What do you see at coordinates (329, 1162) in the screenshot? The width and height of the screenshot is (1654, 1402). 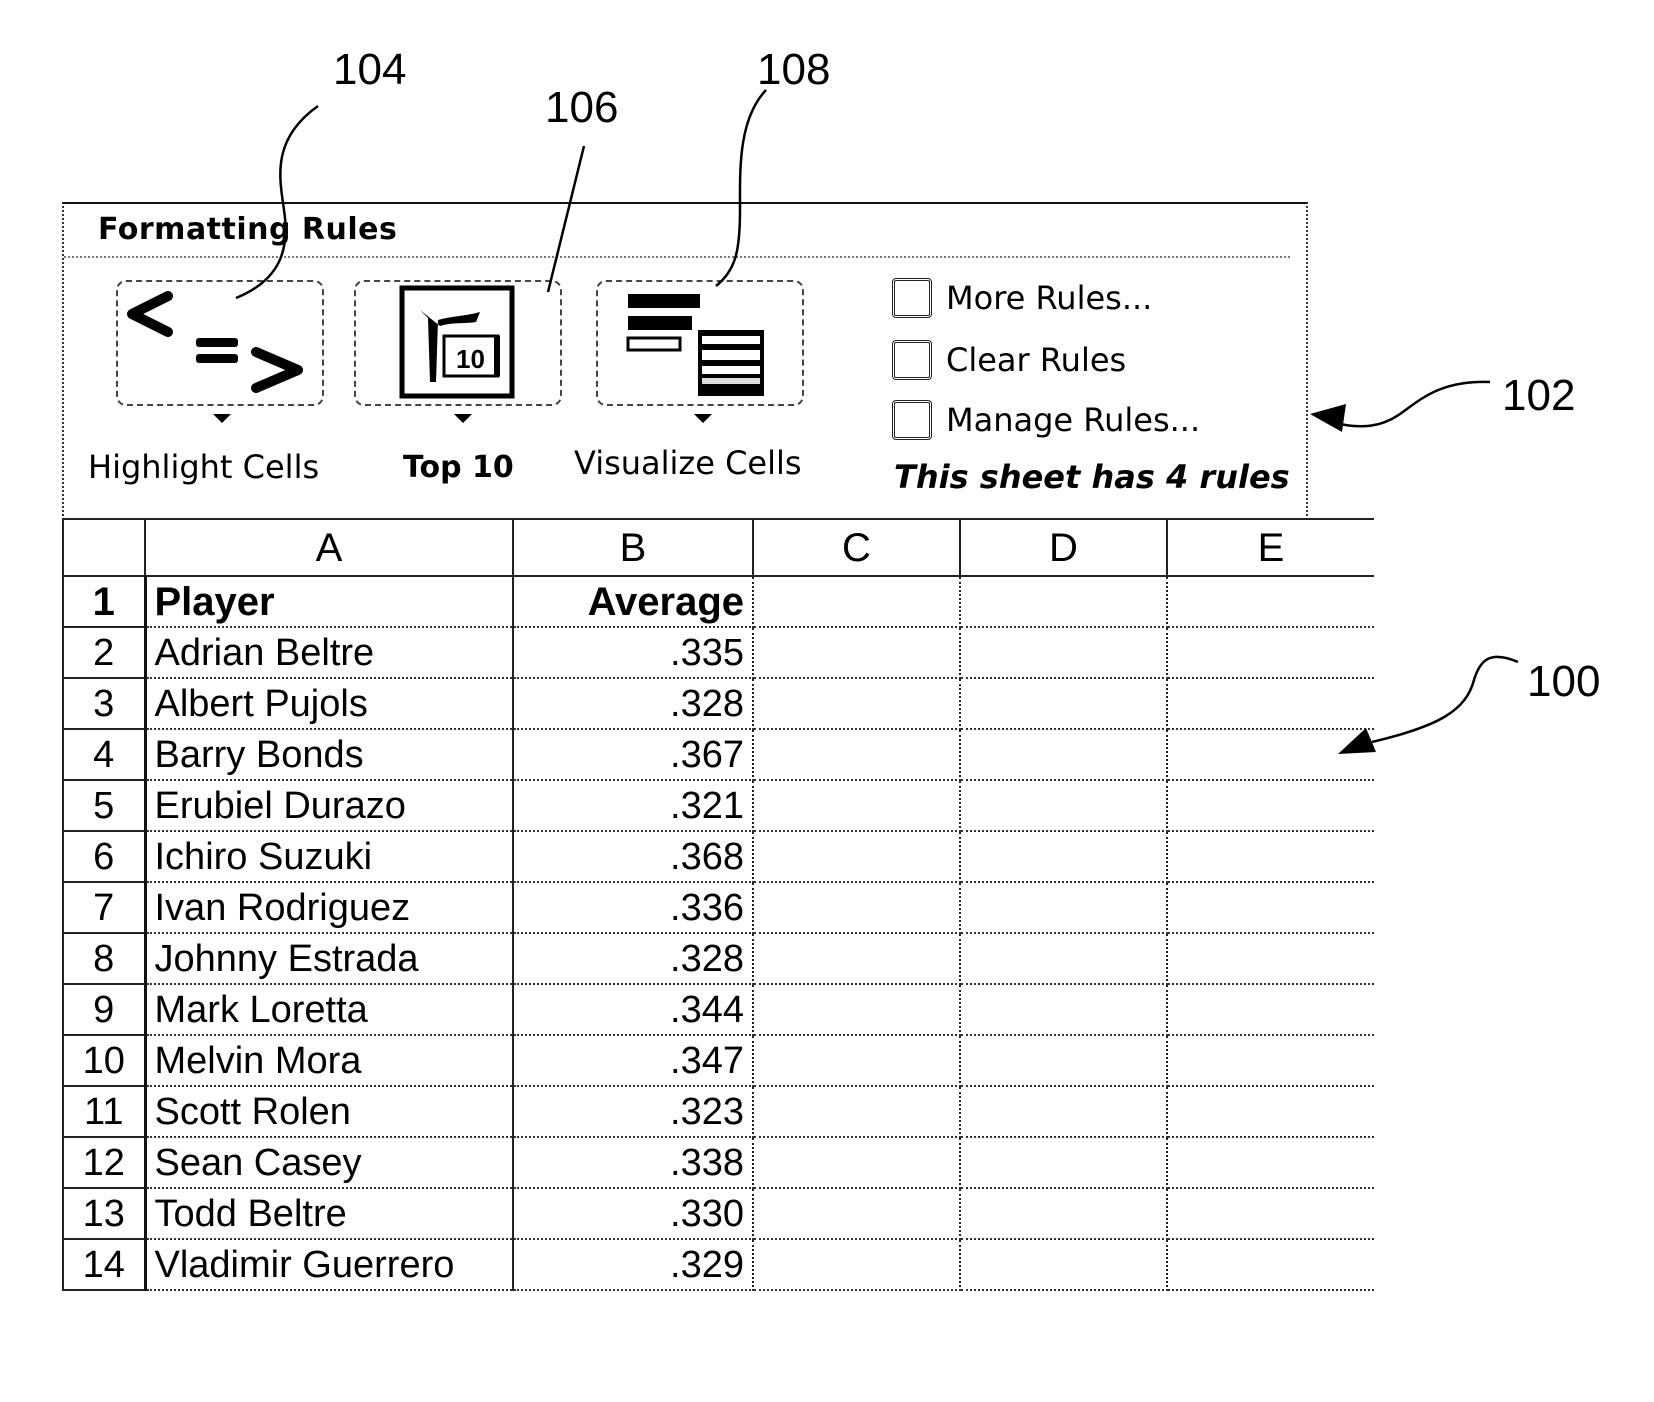 I see `cell-player: Sean Casey` at bounding box center [329, 1162].